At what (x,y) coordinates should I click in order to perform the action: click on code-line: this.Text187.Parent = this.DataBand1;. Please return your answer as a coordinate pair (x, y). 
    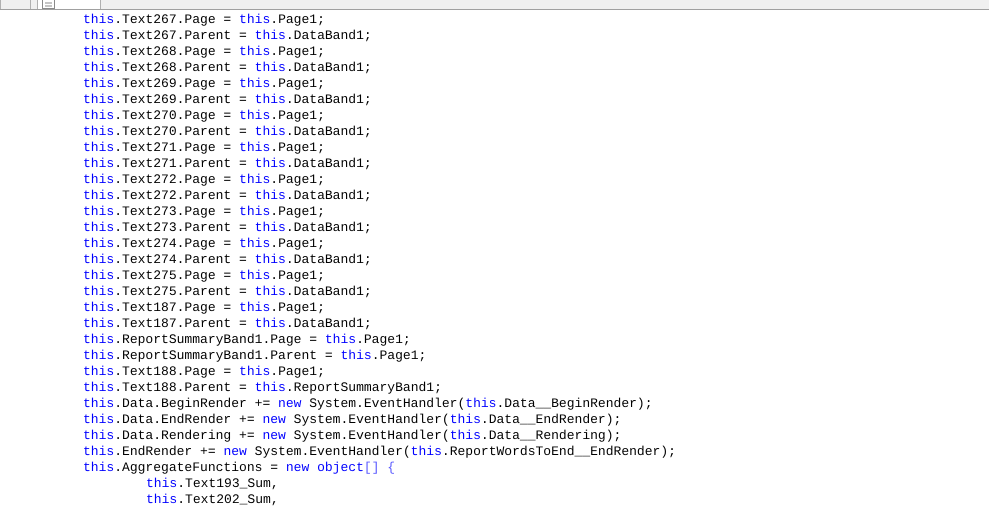
    Looking at the image, I should click on (227, 324).